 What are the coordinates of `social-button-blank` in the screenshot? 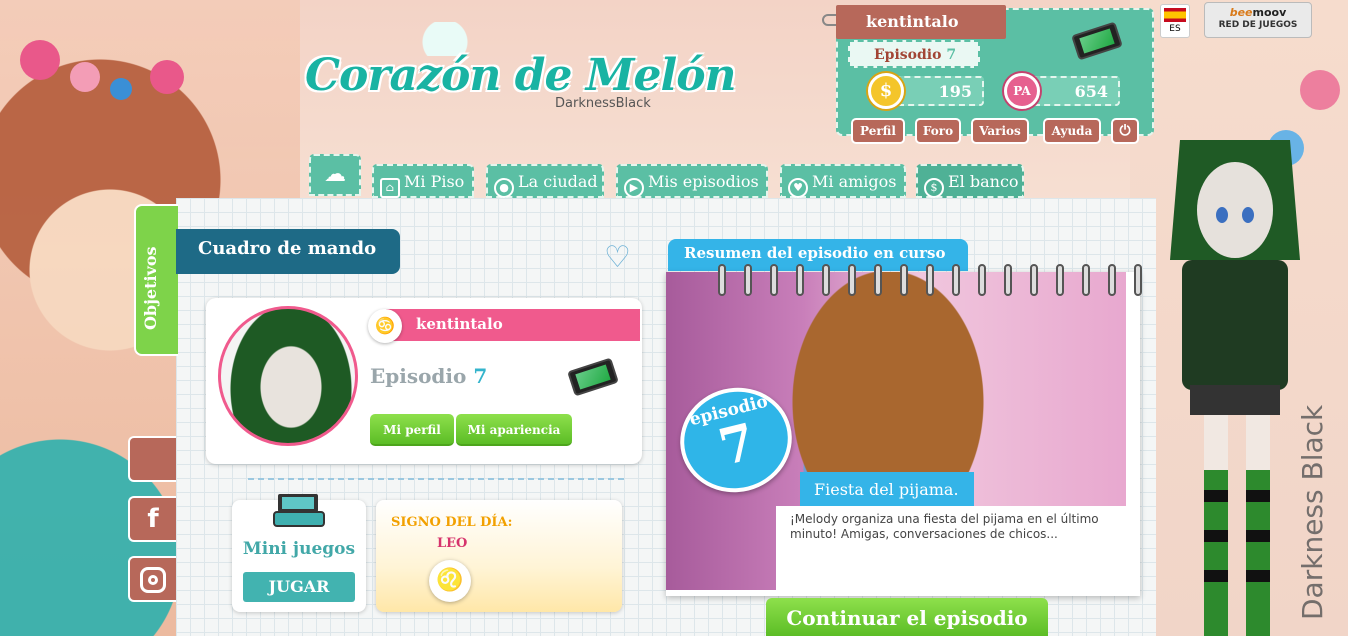 It's located at (152, 459).